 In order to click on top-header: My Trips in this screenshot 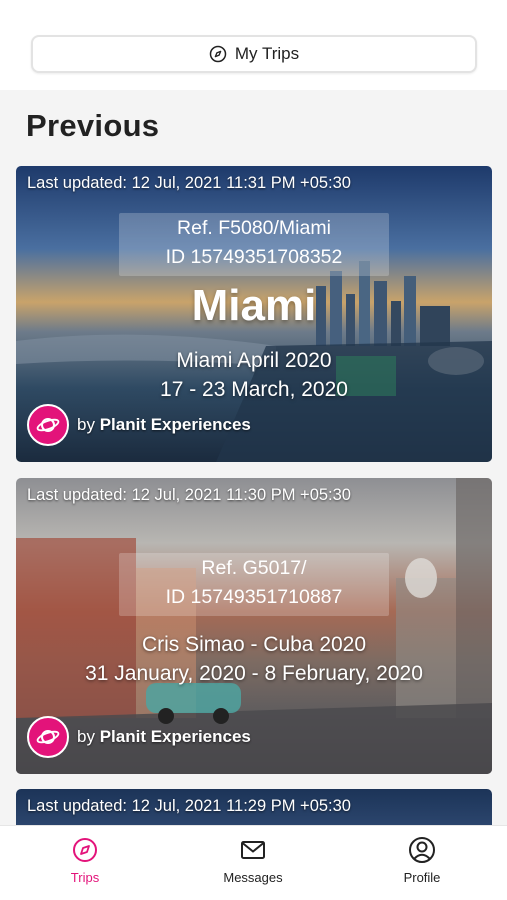, I will do `click(253, 45)`.